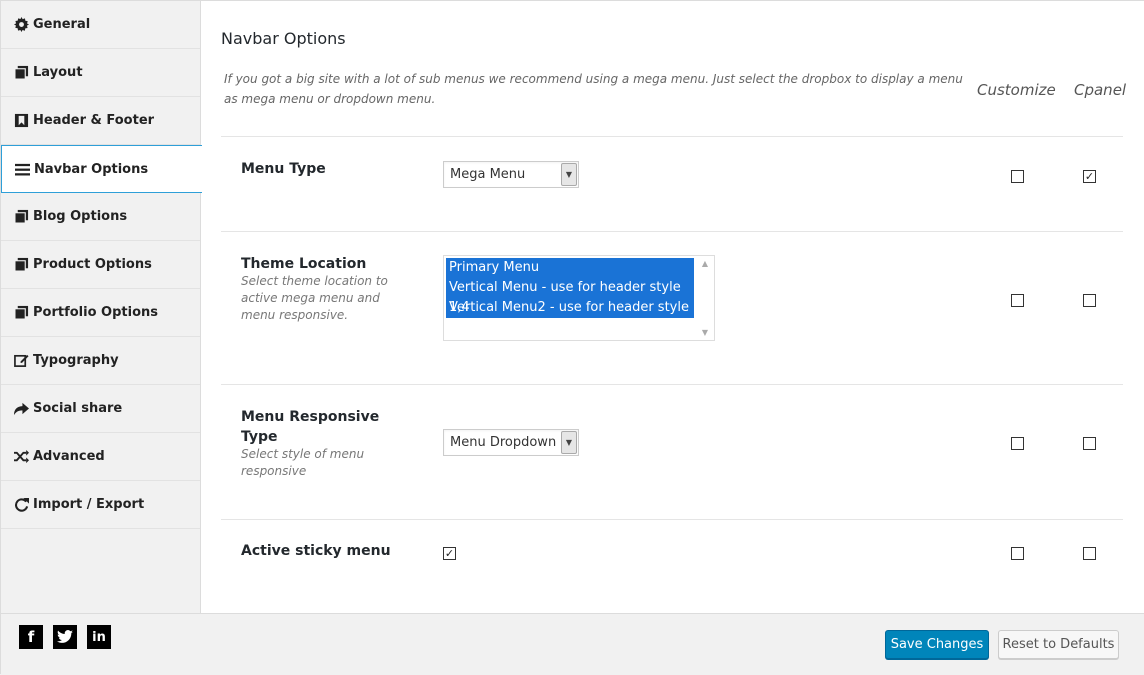 The height and width of the screenshot is (675, 1144). Describe the element at coordinates (31, 637) in the screenshot. I see `facebook-icon: f` at that location.